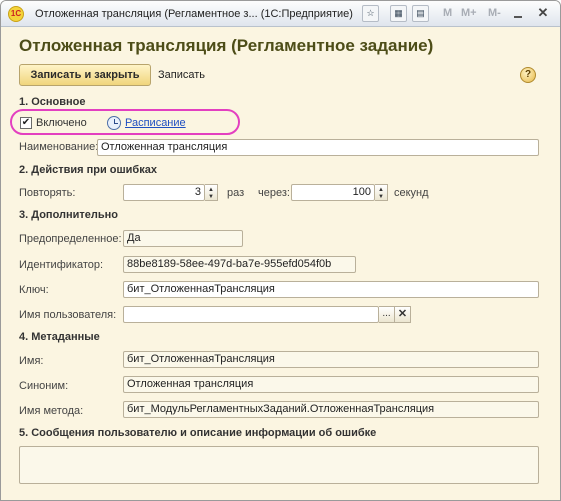 The image size is (561, 501). What do you see at coordinates (26, 123) in the screenshot?
I see `enabled-checkbox: ✔` at bounding box center [26, 123].